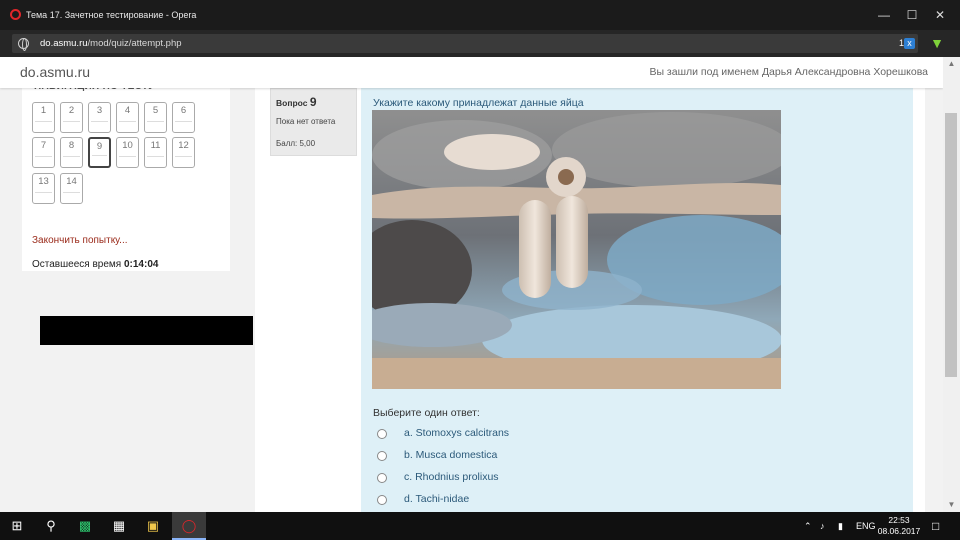 The width and height of the screenshot is (960, 540). I want to click on folder-icon: ▣, so click(153, 526).